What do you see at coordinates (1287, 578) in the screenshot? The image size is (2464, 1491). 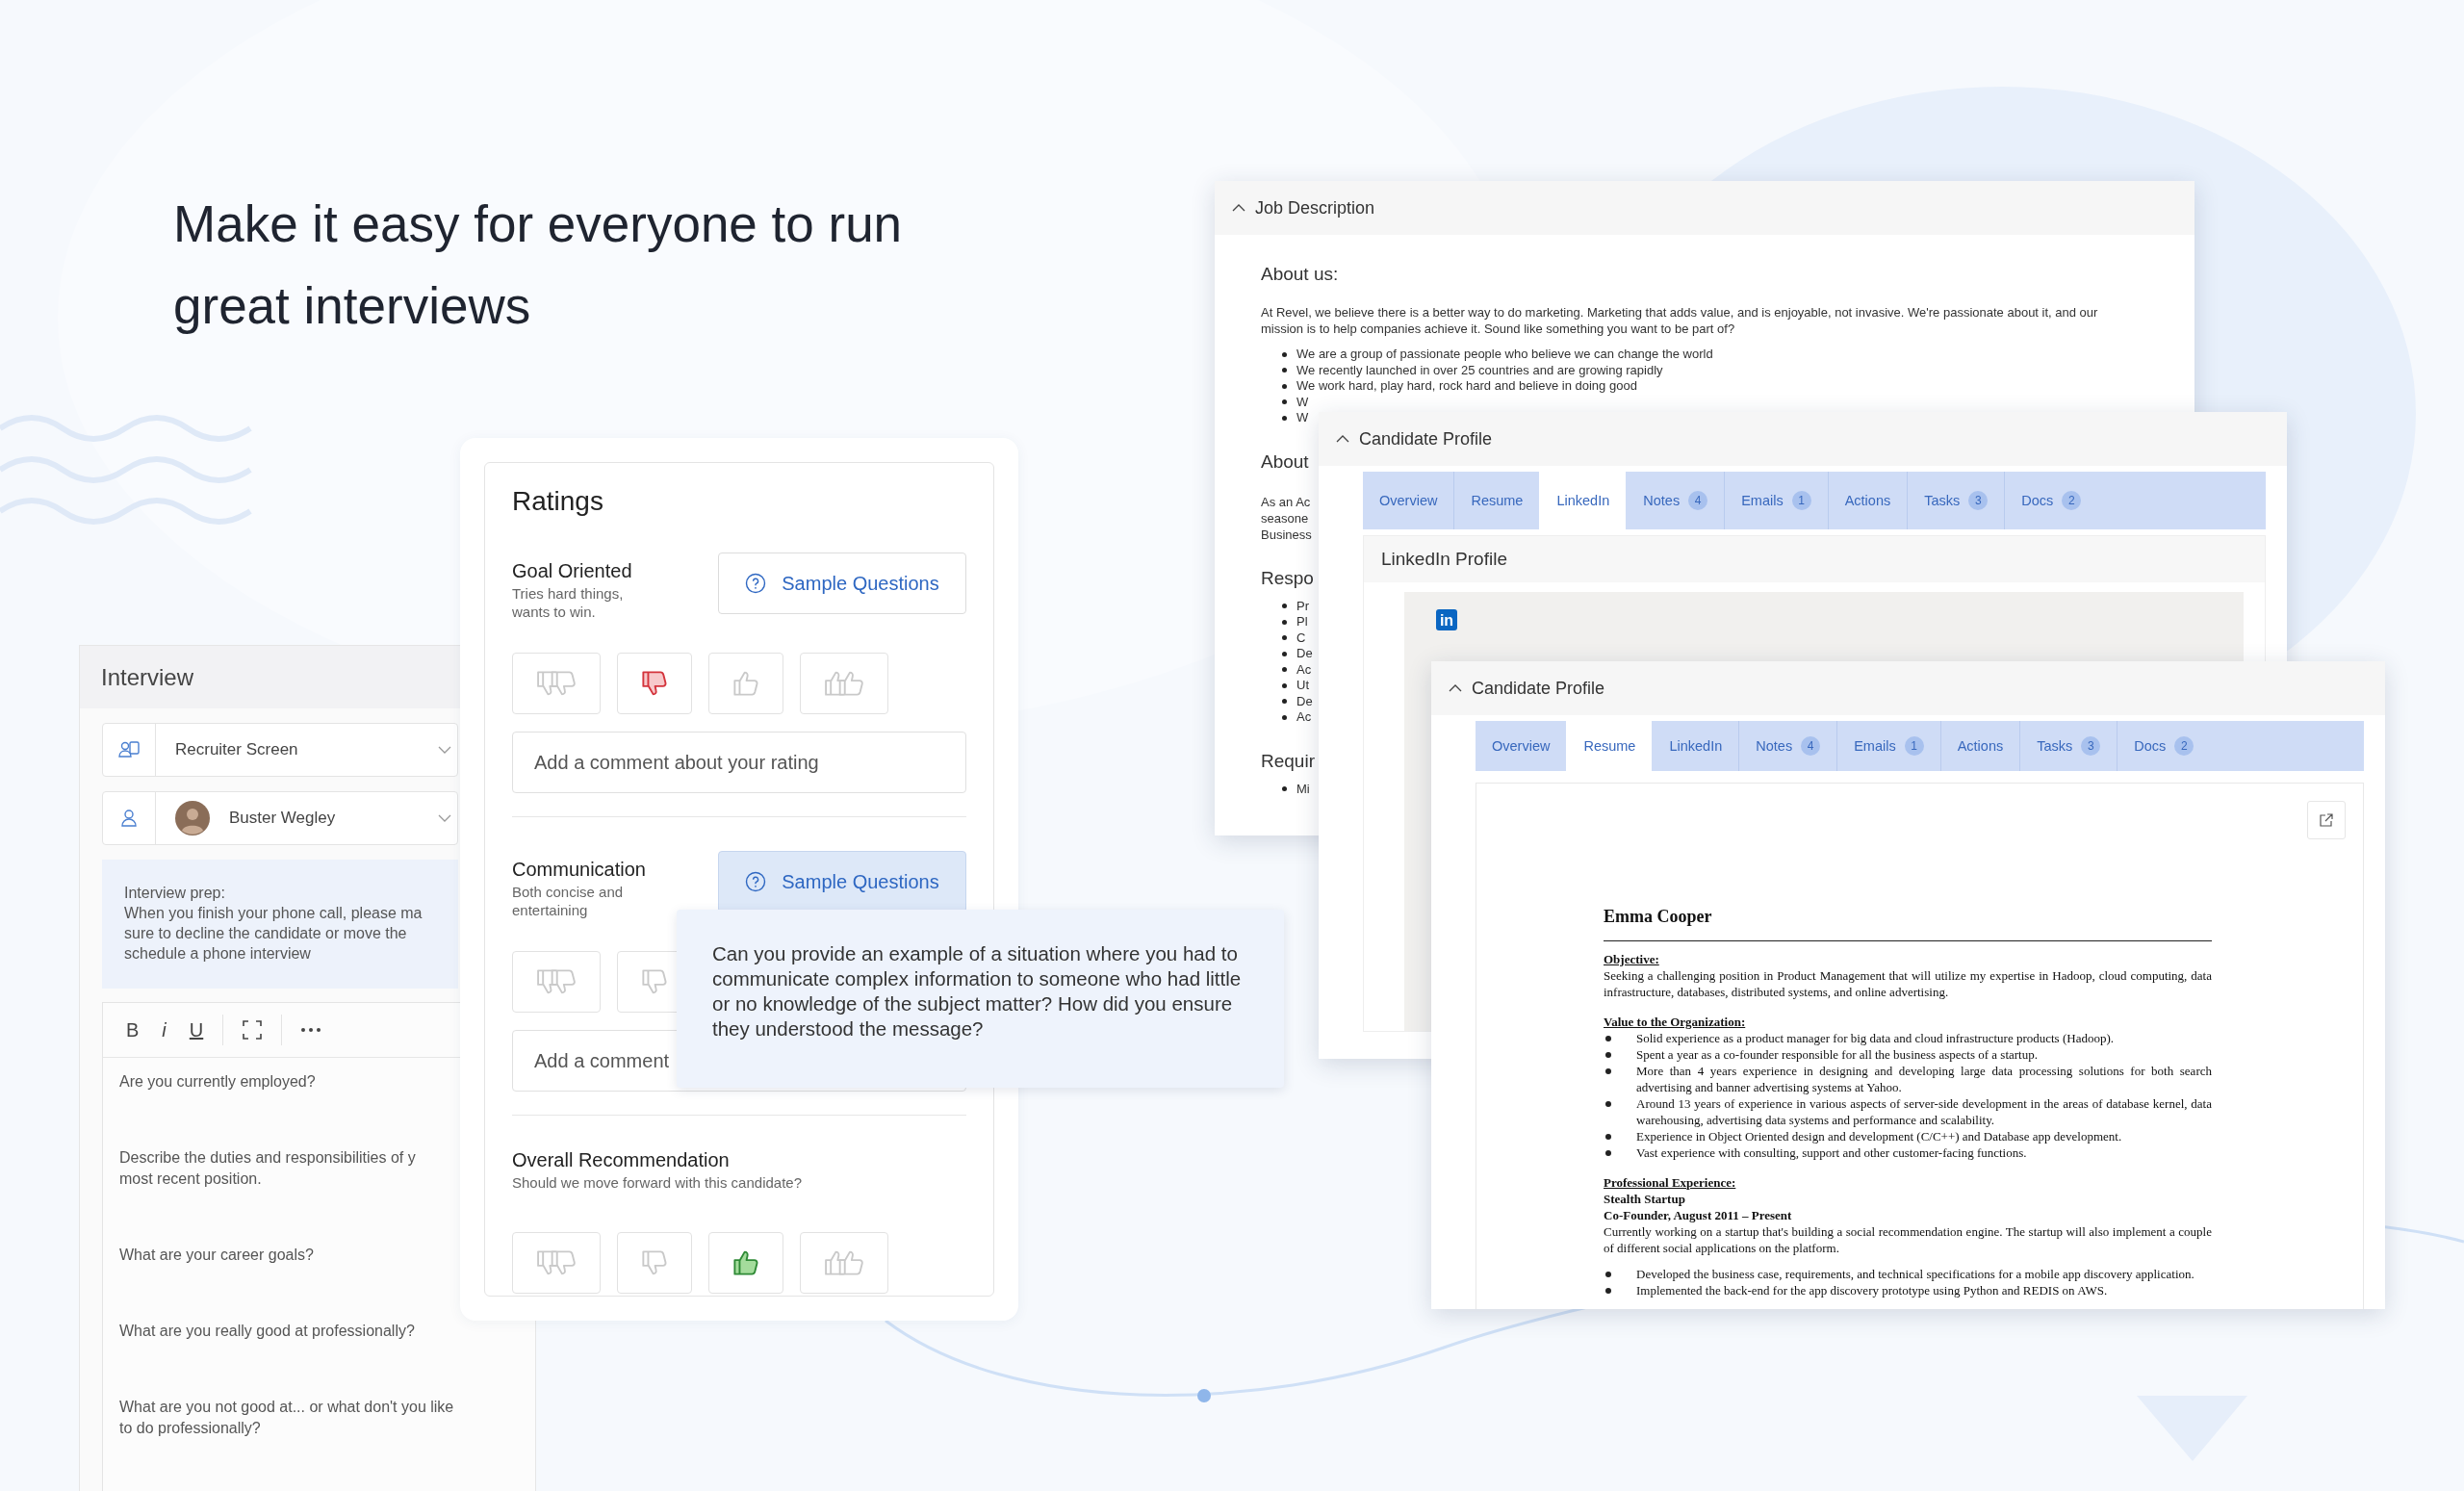 I see `section-heading: Respo` at bounding box center [1287, 578].